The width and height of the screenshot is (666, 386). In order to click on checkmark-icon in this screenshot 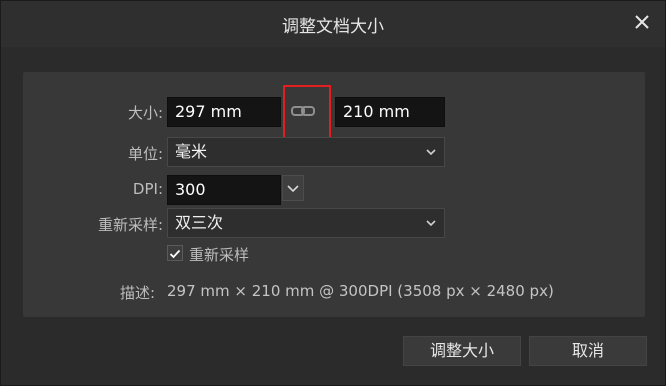, I will do `click(175, 254)`.